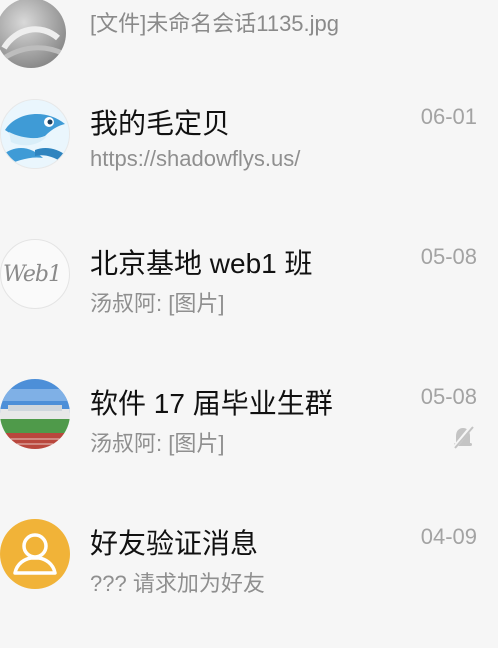  I want to click on conversation-title: 软件 17 届毕业生群, so click(211, 403).